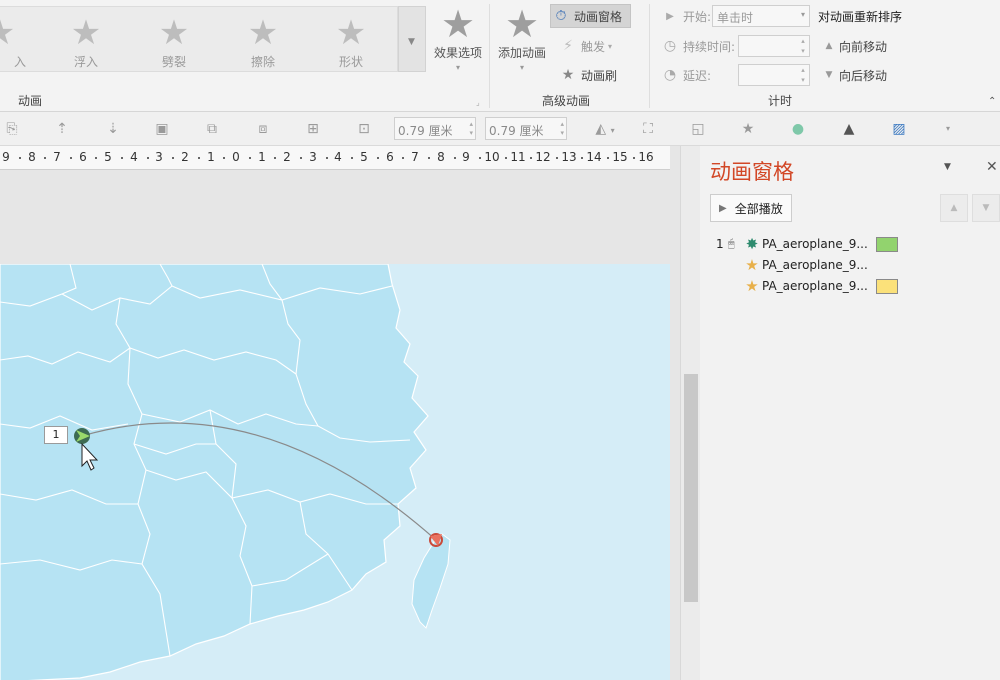 The height and width of the screenshot is (680, 1000). I want to click on gallery-item-float-in: ★ 浮入, so click(86, 43).